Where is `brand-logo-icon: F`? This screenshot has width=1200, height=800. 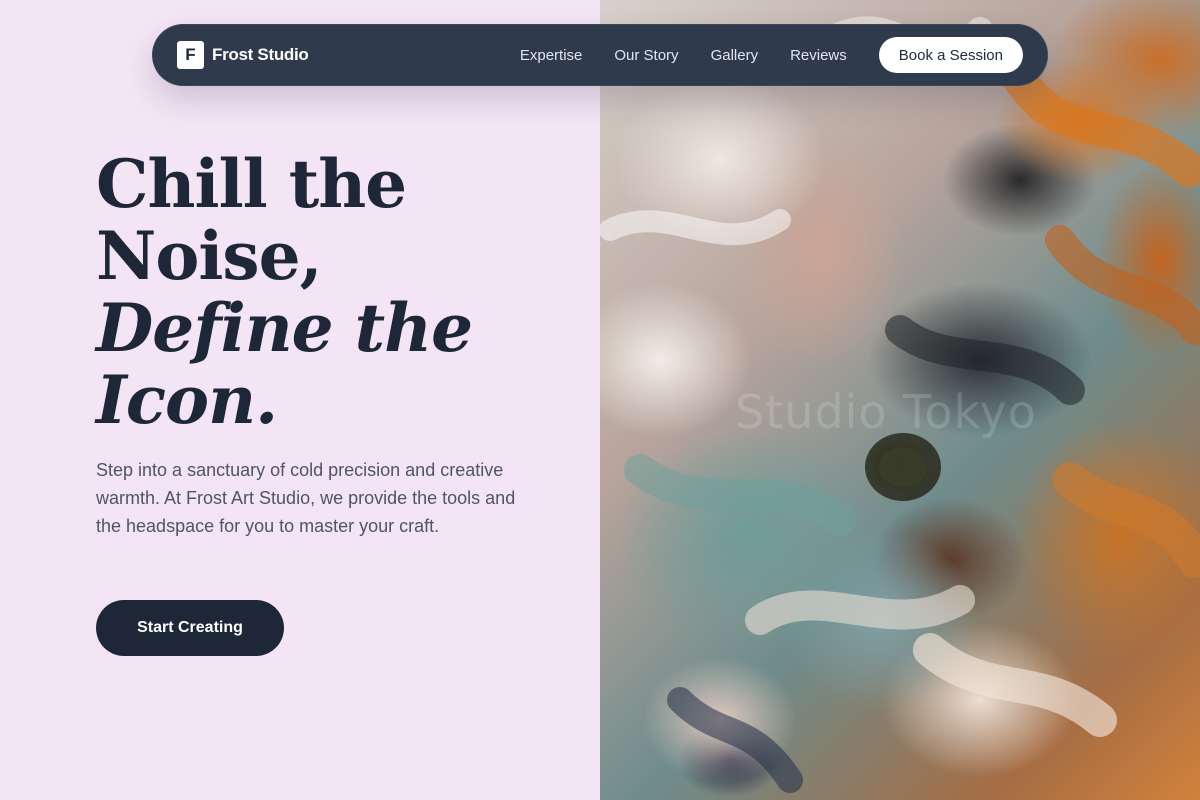
brand-logo-icon: F is located at coordinates (190, 55).